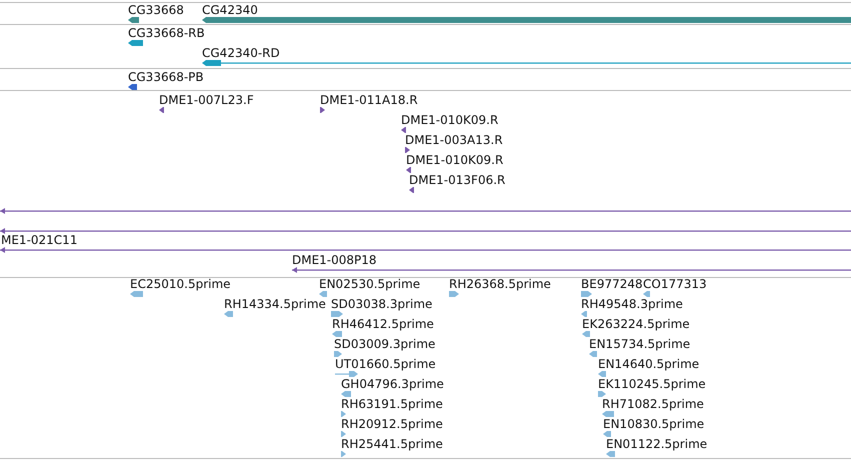 The image size is (851, 460). I want to click on feature-label: CG42340, so click(230, 10).